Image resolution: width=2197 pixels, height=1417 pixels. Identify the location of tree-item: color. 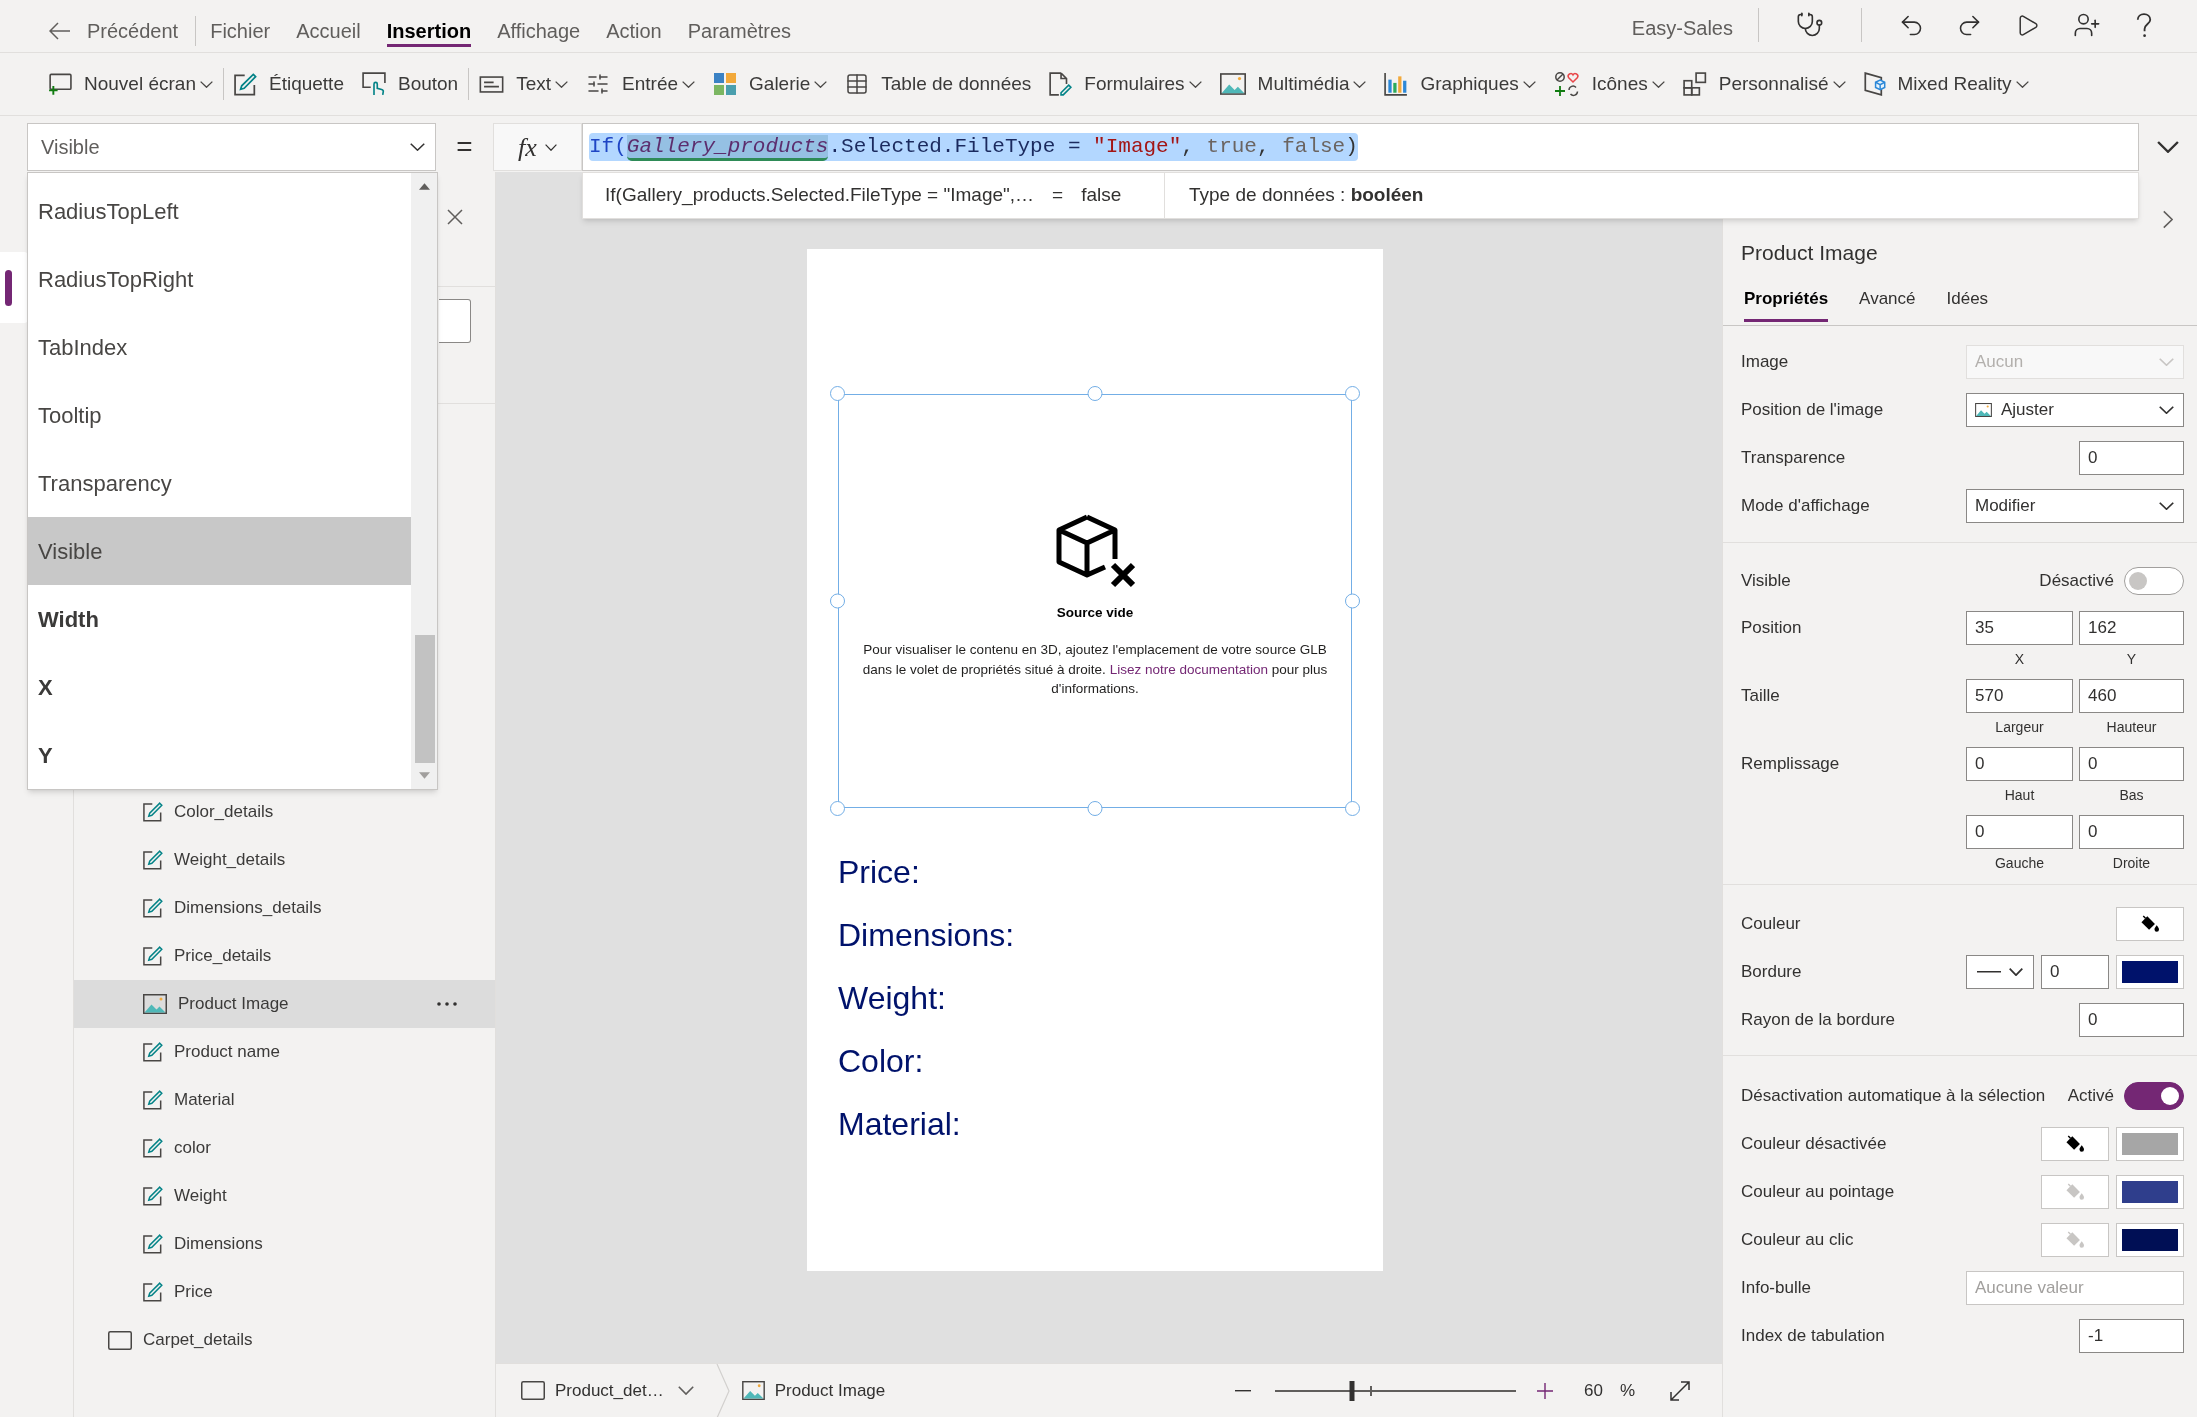
(284, 1148).